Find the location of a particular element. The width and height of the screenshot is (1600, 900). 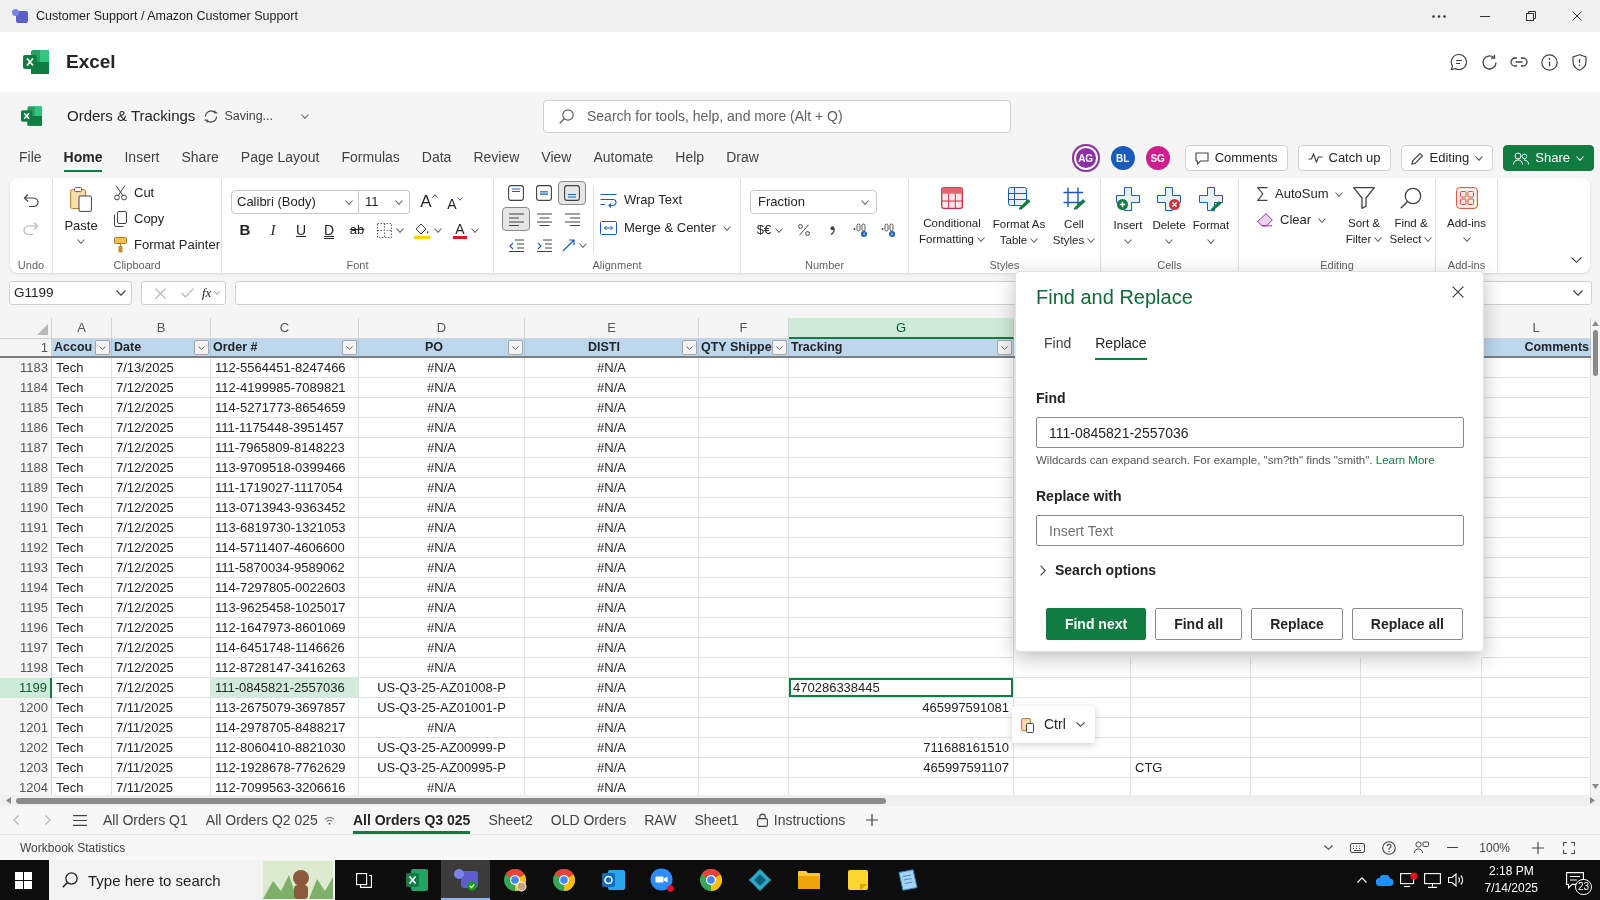

workbook-statistics-link: Workbook Statistics is located at coordinates (73, 847).